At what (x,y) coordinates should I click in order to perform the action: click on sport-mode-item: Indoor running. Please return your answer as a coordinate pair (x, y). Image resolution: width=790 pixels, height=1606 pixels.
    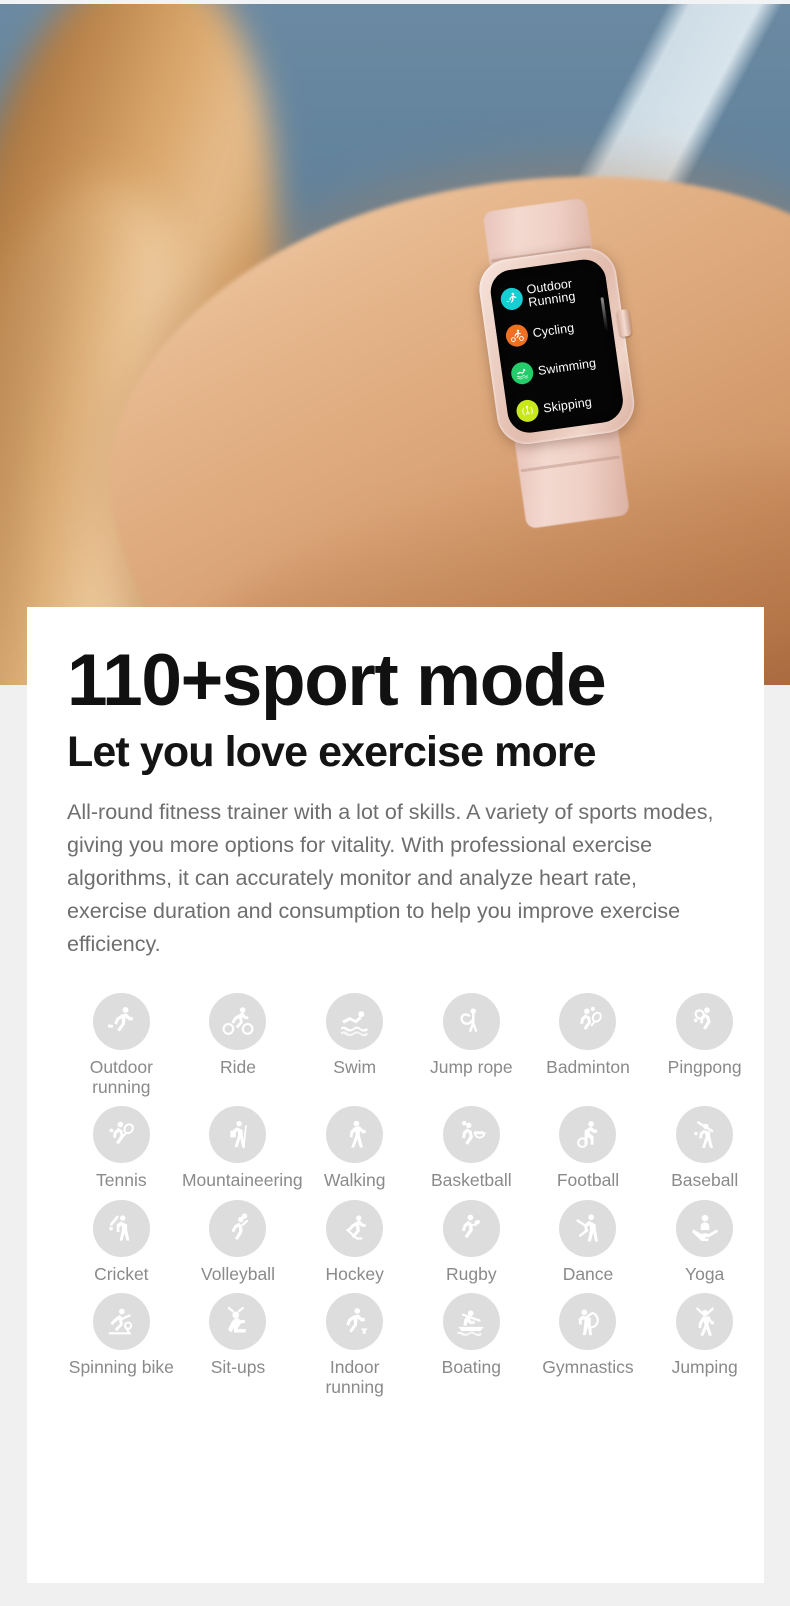
    Looking at the image, I should click on (354, 1345).